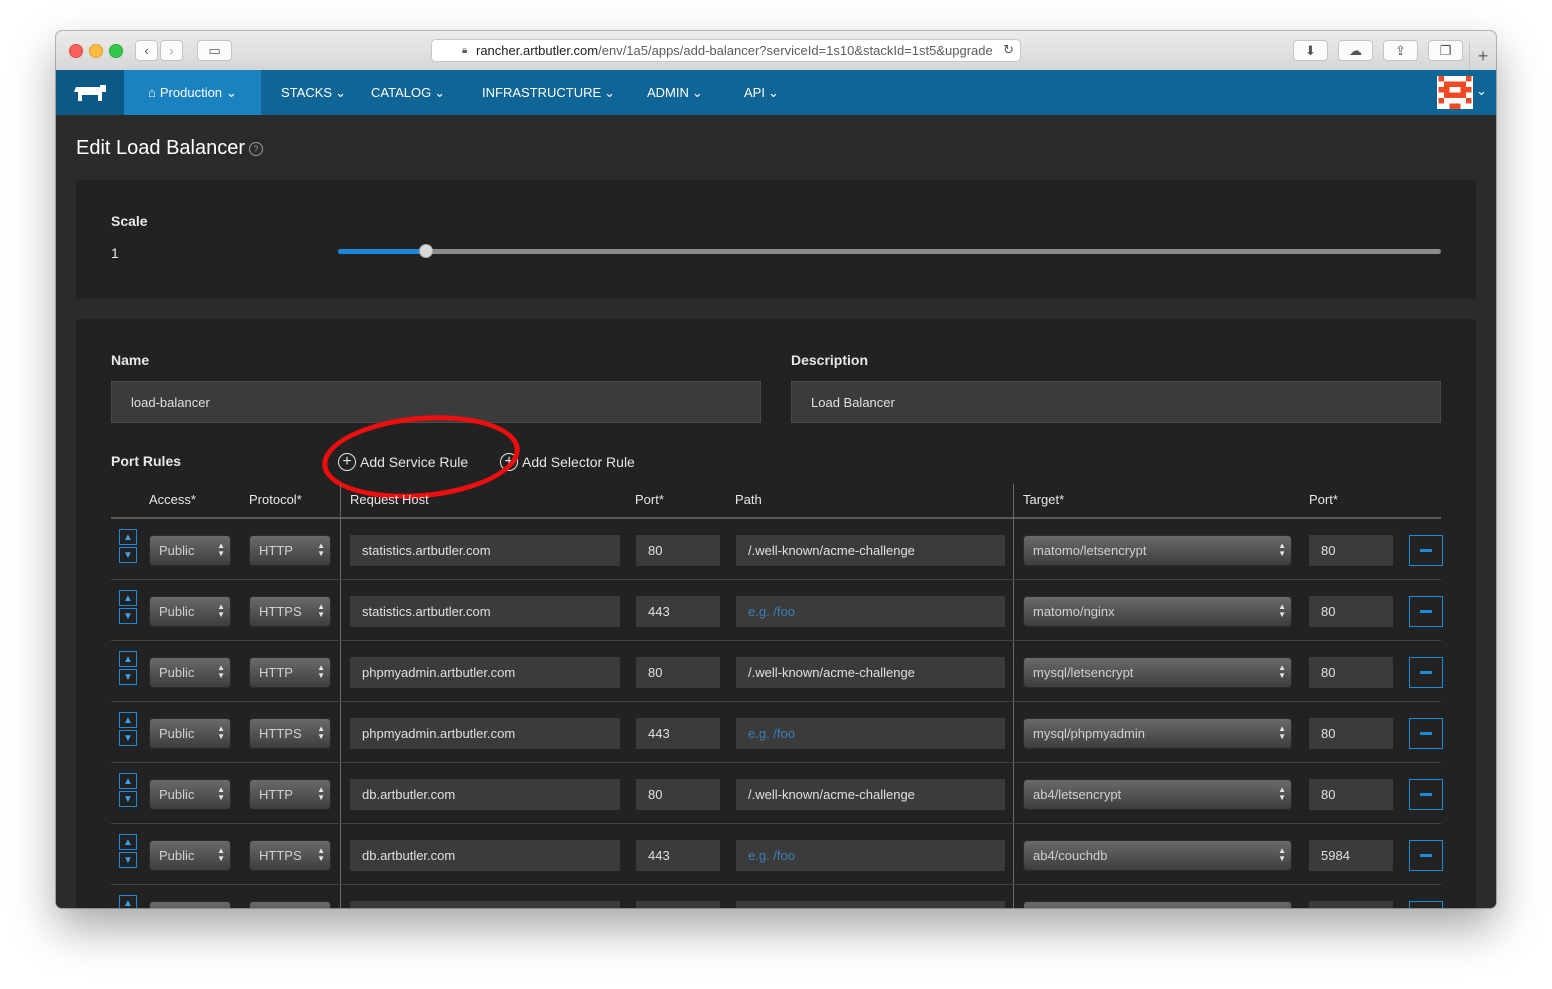  I want to click on target-select: mysql/letsencrypt ▲ ▼, so click(1157, 672).